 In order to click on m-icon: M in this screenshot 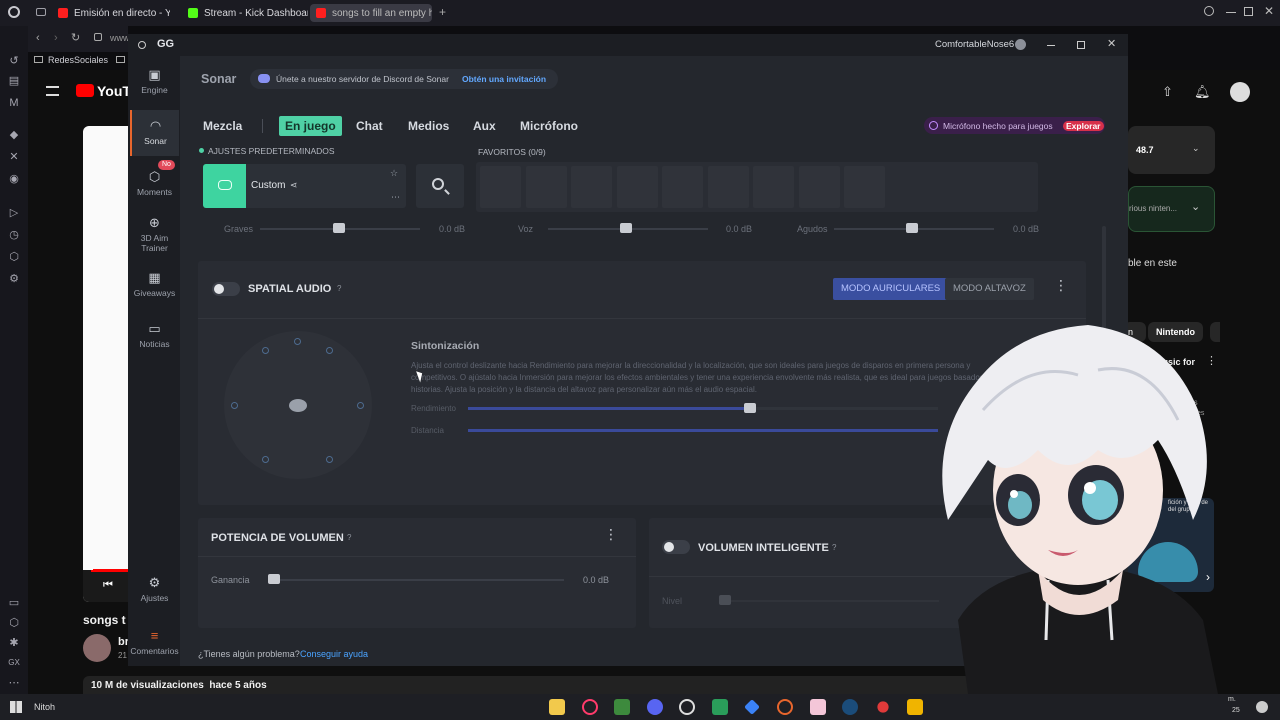, I will do `click(14, 103)`.